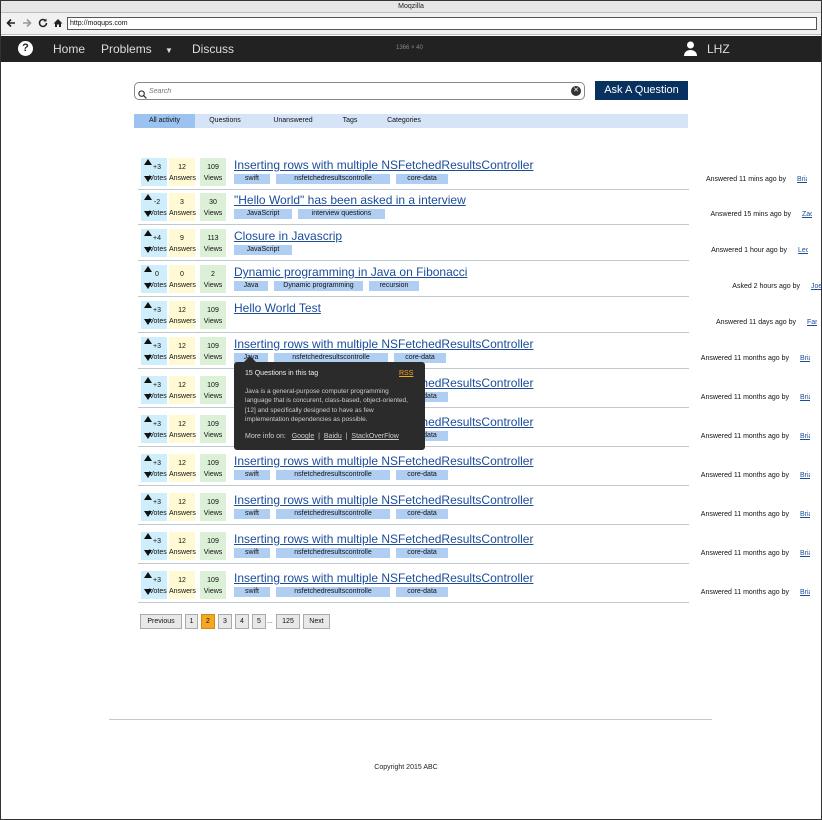 The height and width of the screenshot is (820, 822). What do you see at coordinates (126, 49) in the screenshot?
I see `nav-problems: Problems` at bounding box center [126, 49].